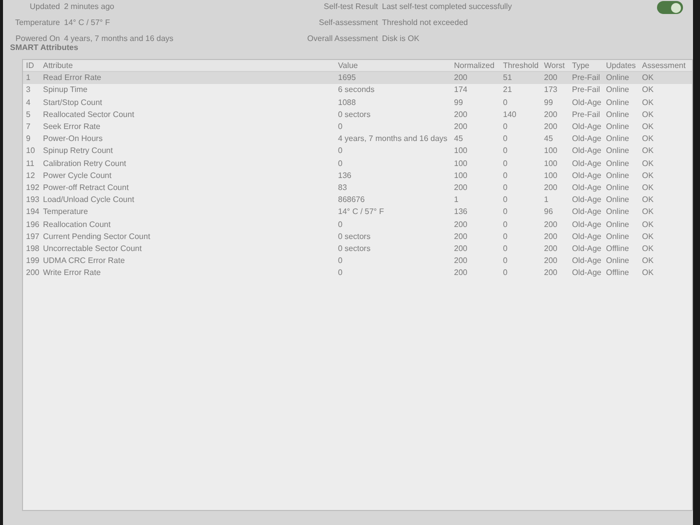 This screenshot has height=525, width=700. What do you see at coordinates (624, 66) in the screenshot?
I see `column-header: Updates` at bounding box center [624, 66].